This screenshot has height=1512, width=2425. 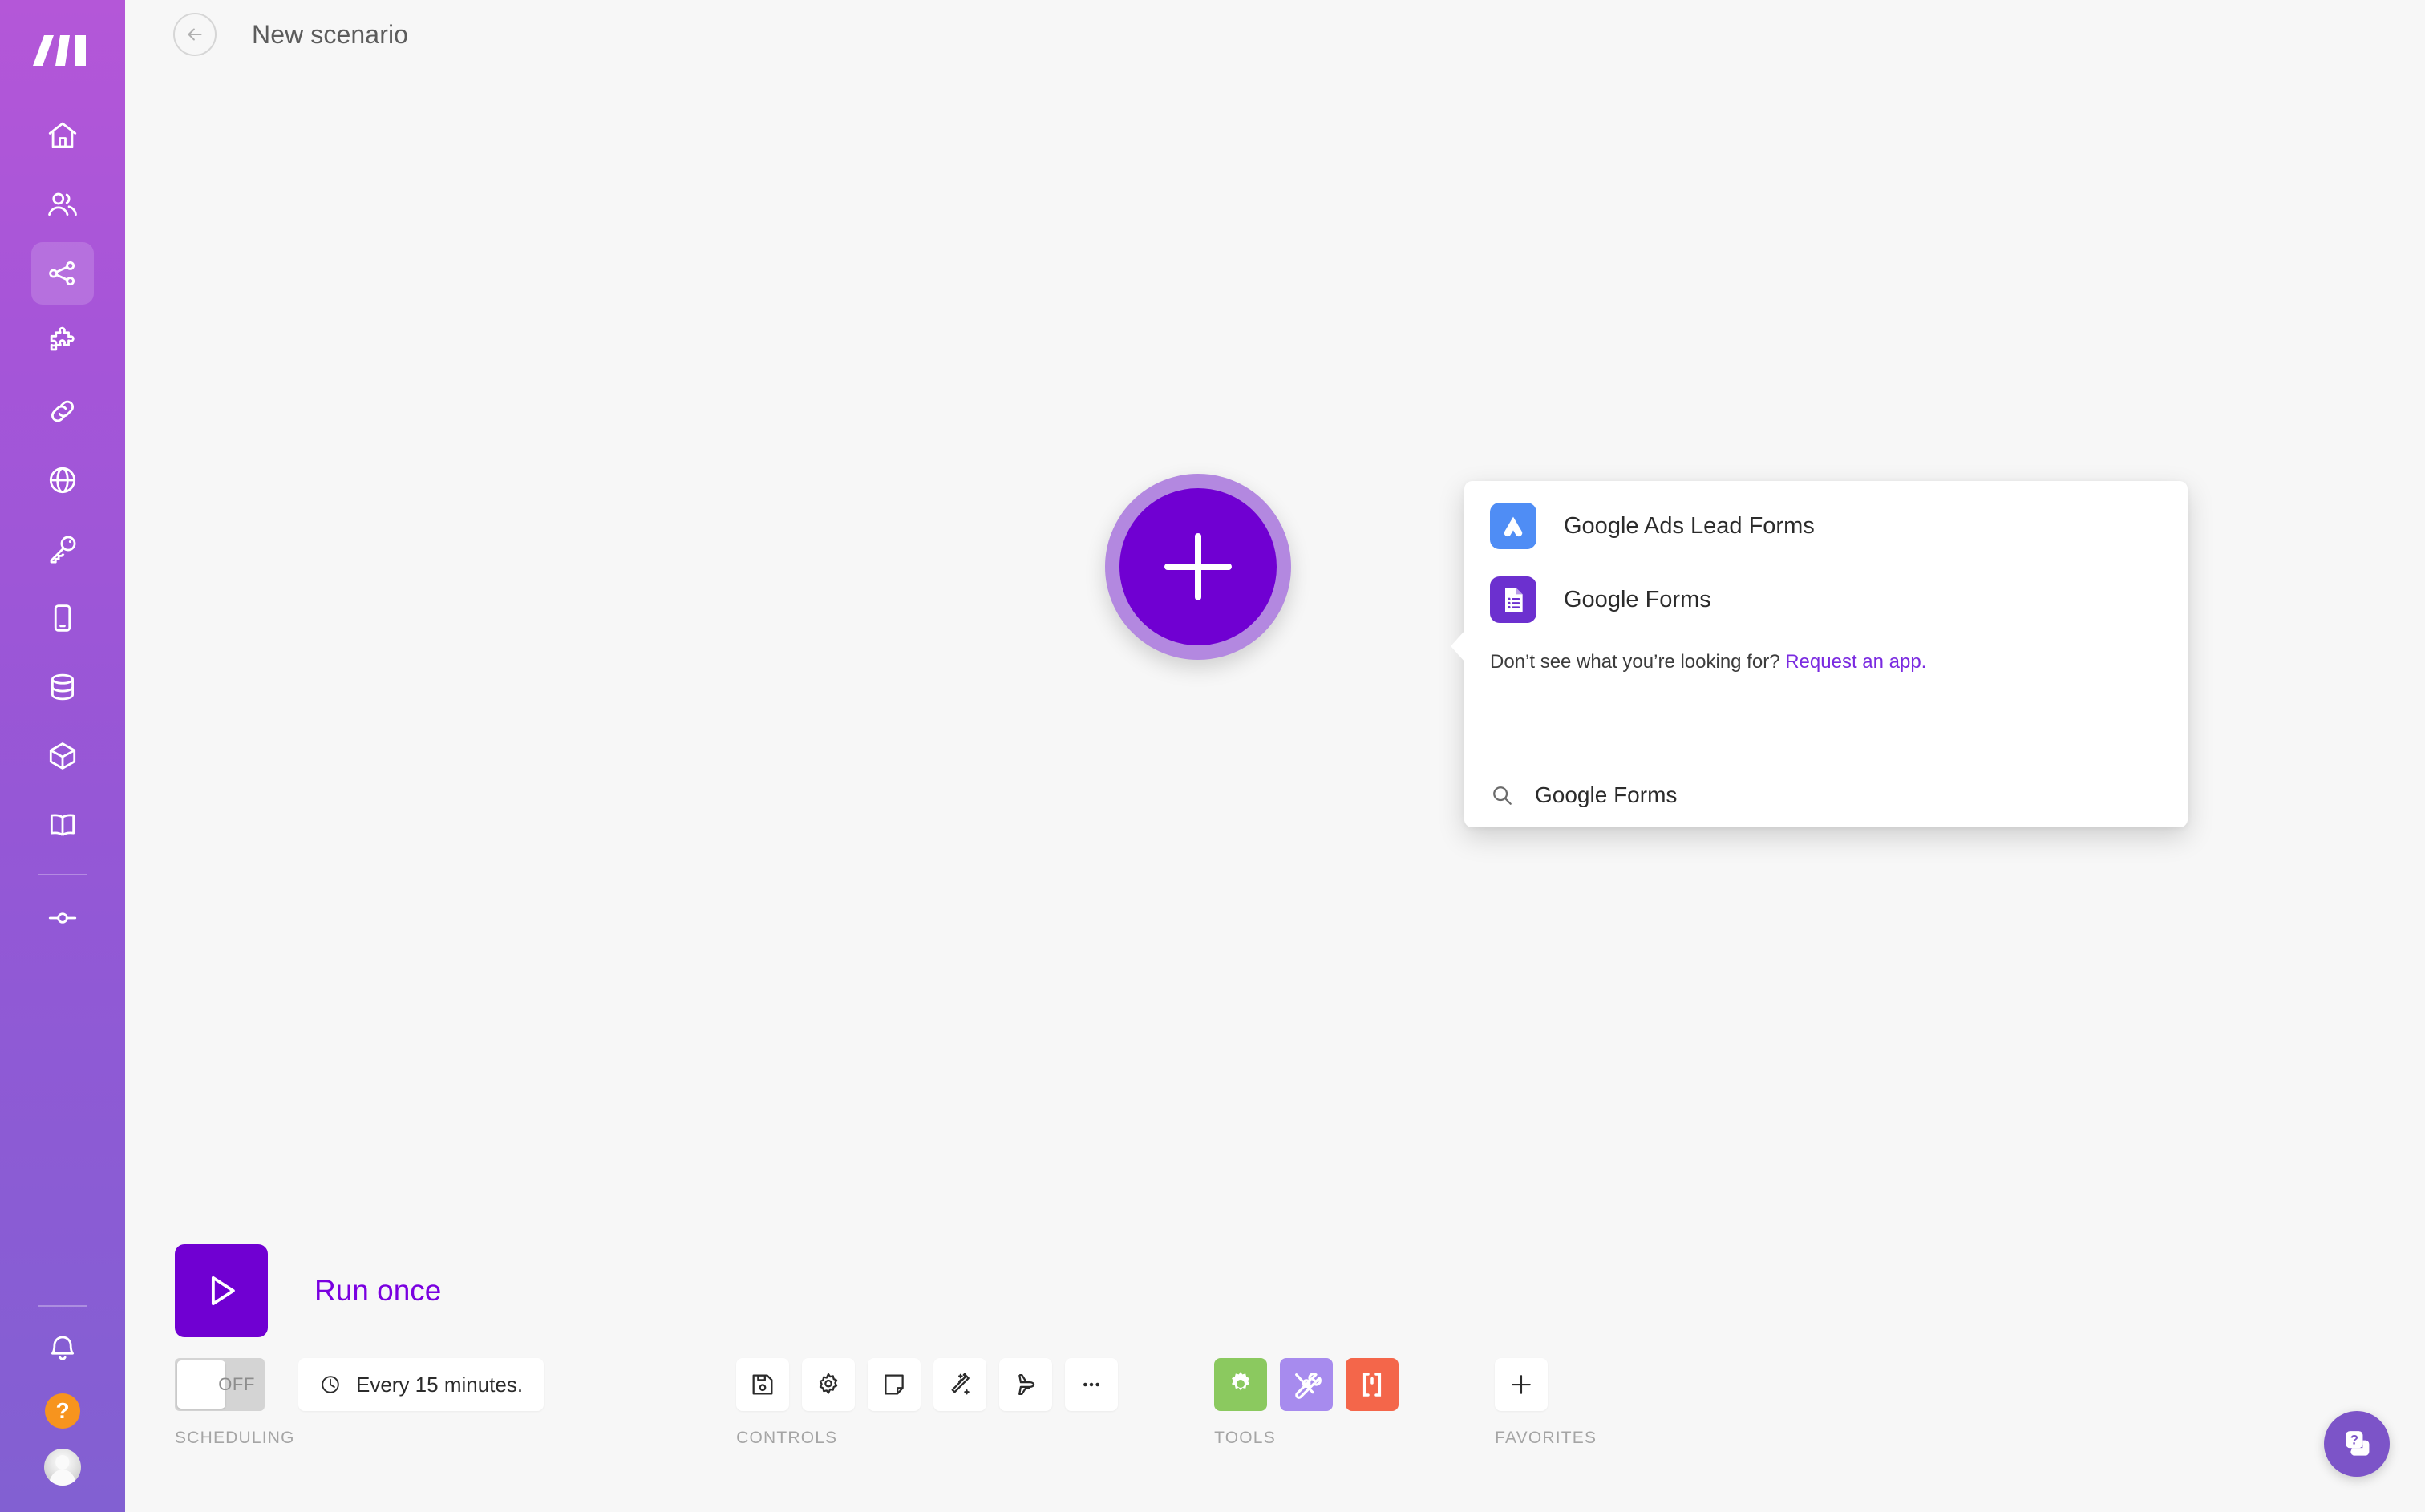 I want to click on scheduling-controls: OFF Every 15 minutes., so click(x=360, y=1384).